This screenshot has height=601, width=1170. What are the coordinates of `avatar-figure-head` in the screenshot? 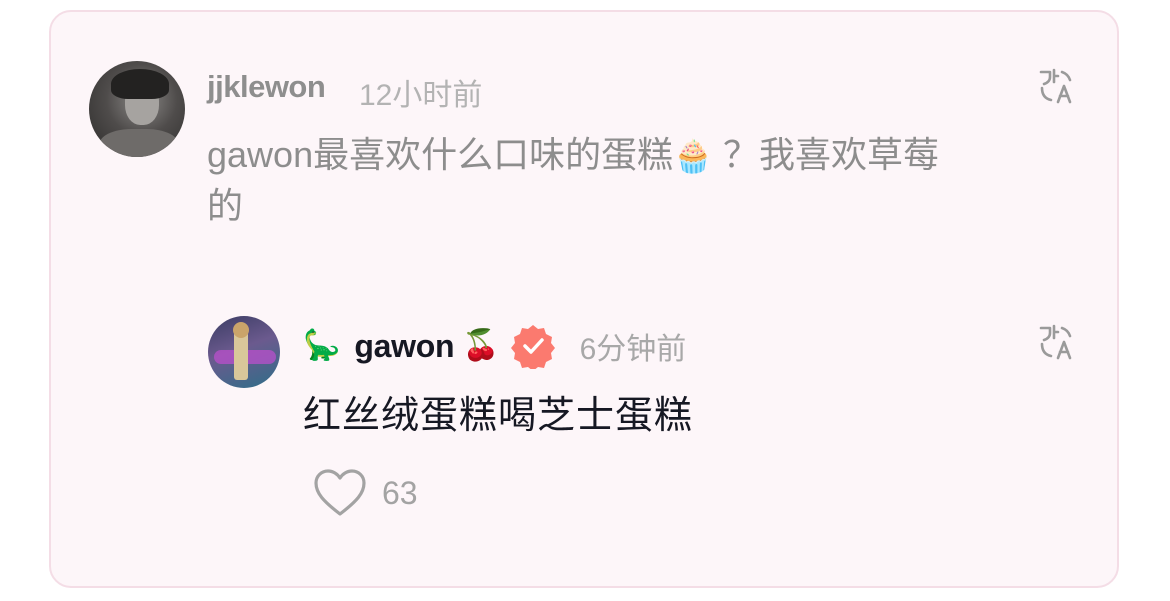 It's located at (241, 330).